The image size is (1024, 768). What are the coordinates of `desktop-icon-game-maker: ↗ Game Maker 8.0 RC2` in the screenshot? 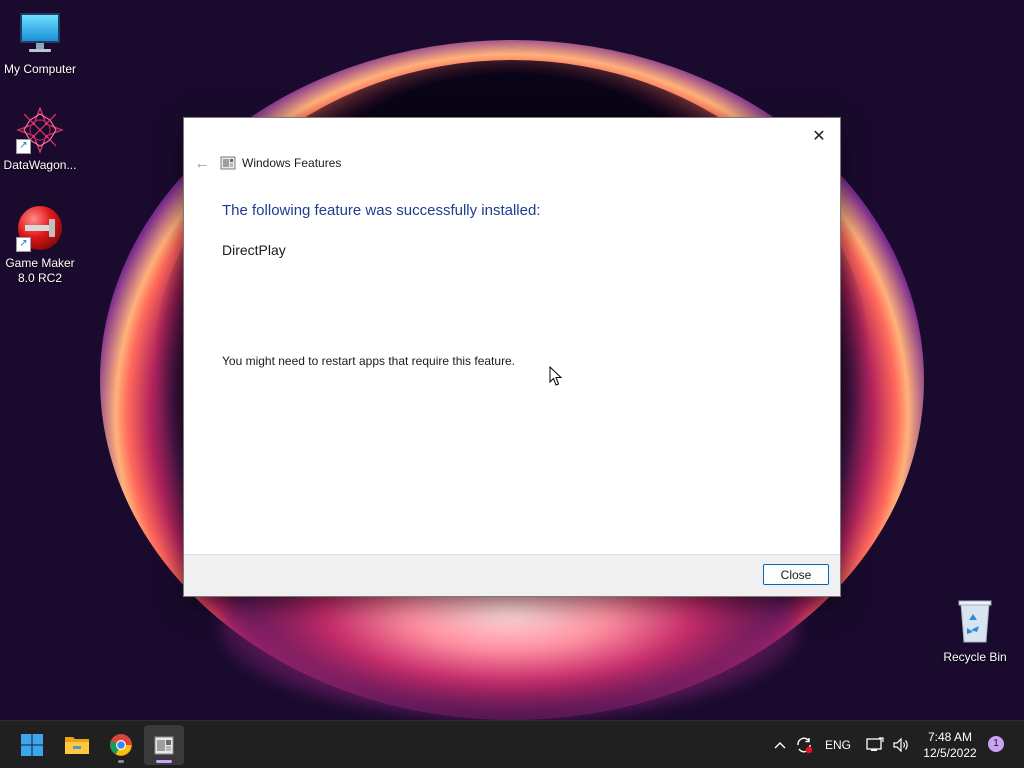 It's located at (40, 245).